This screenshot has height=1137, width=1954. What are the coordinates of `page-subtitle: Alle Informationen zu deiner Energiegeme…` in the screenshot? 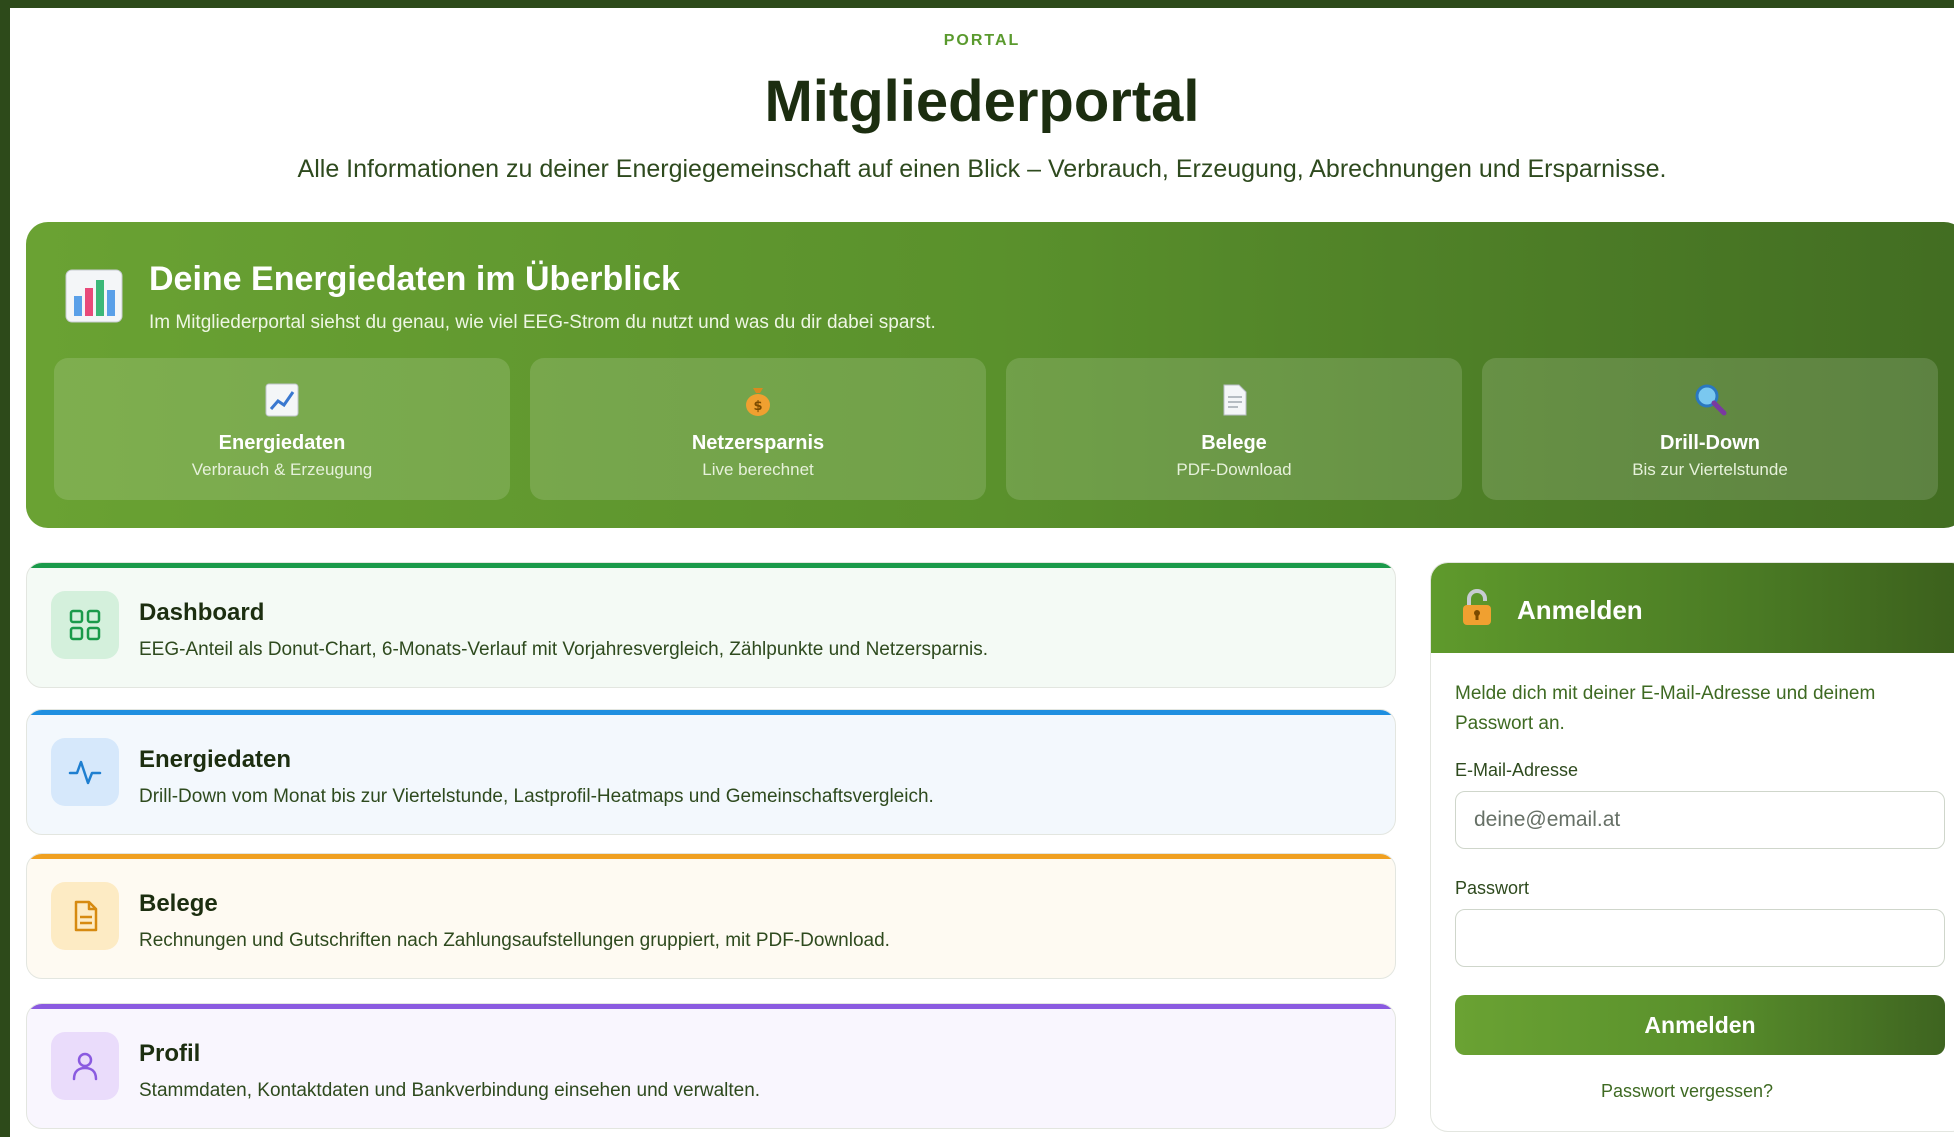 It's located at (982, 169).